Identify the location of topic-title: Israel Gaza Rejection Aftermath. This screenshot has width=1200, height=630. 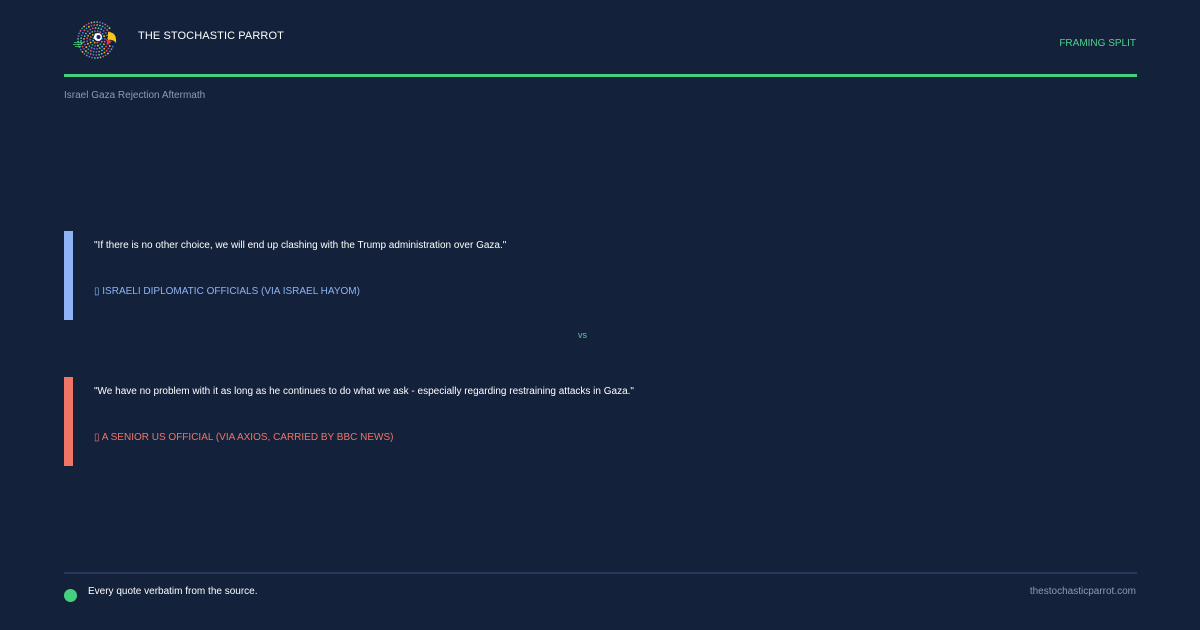
(135, 95).